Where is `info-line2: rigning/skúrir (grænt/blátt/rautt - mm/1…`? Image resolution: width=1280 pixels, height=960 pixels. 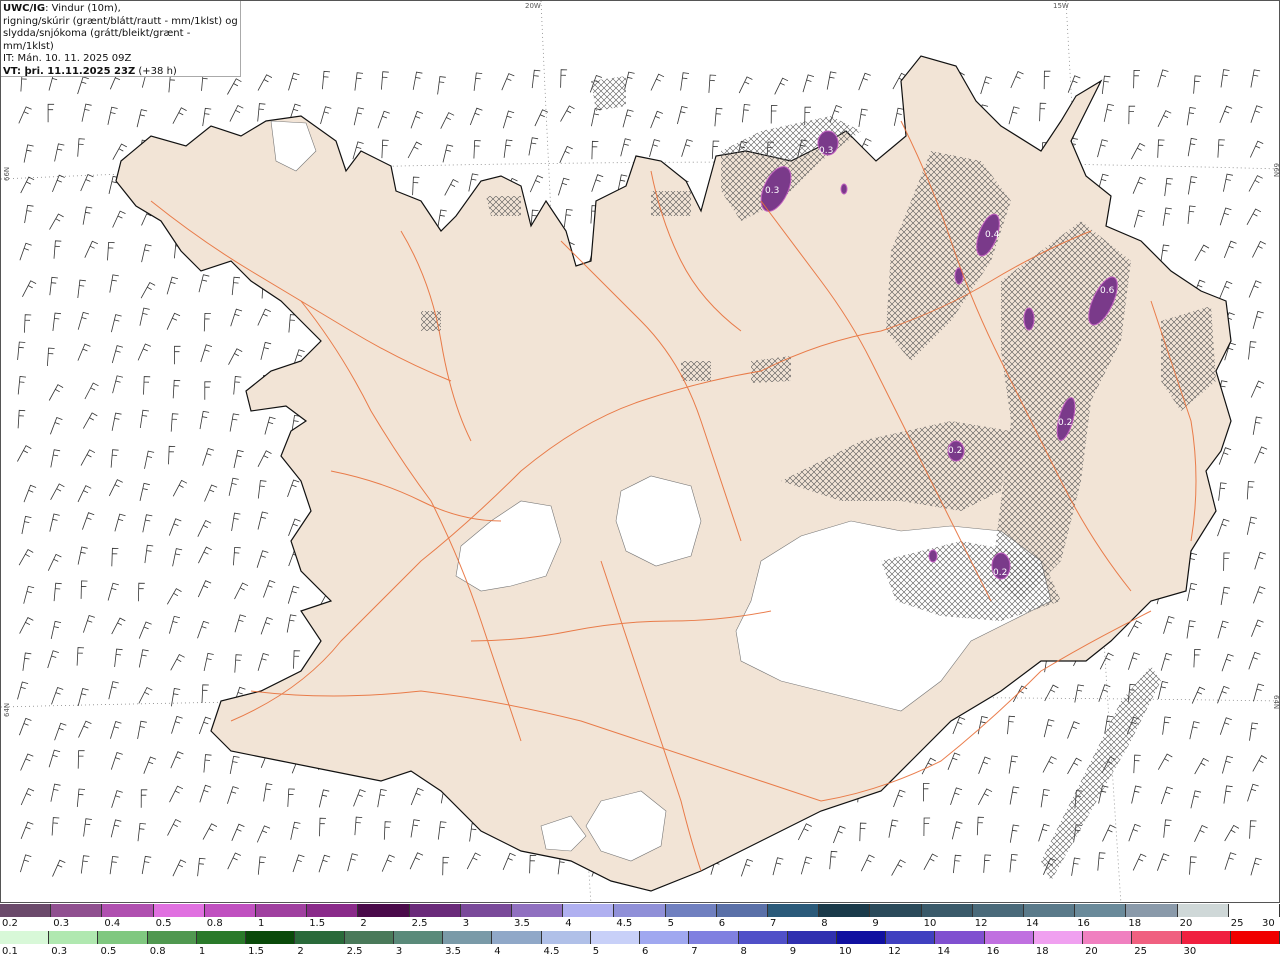 info-line2: rigning/skúrir (grænt/blátt/rautt - mm/1… is located at coordinates (120, 21).